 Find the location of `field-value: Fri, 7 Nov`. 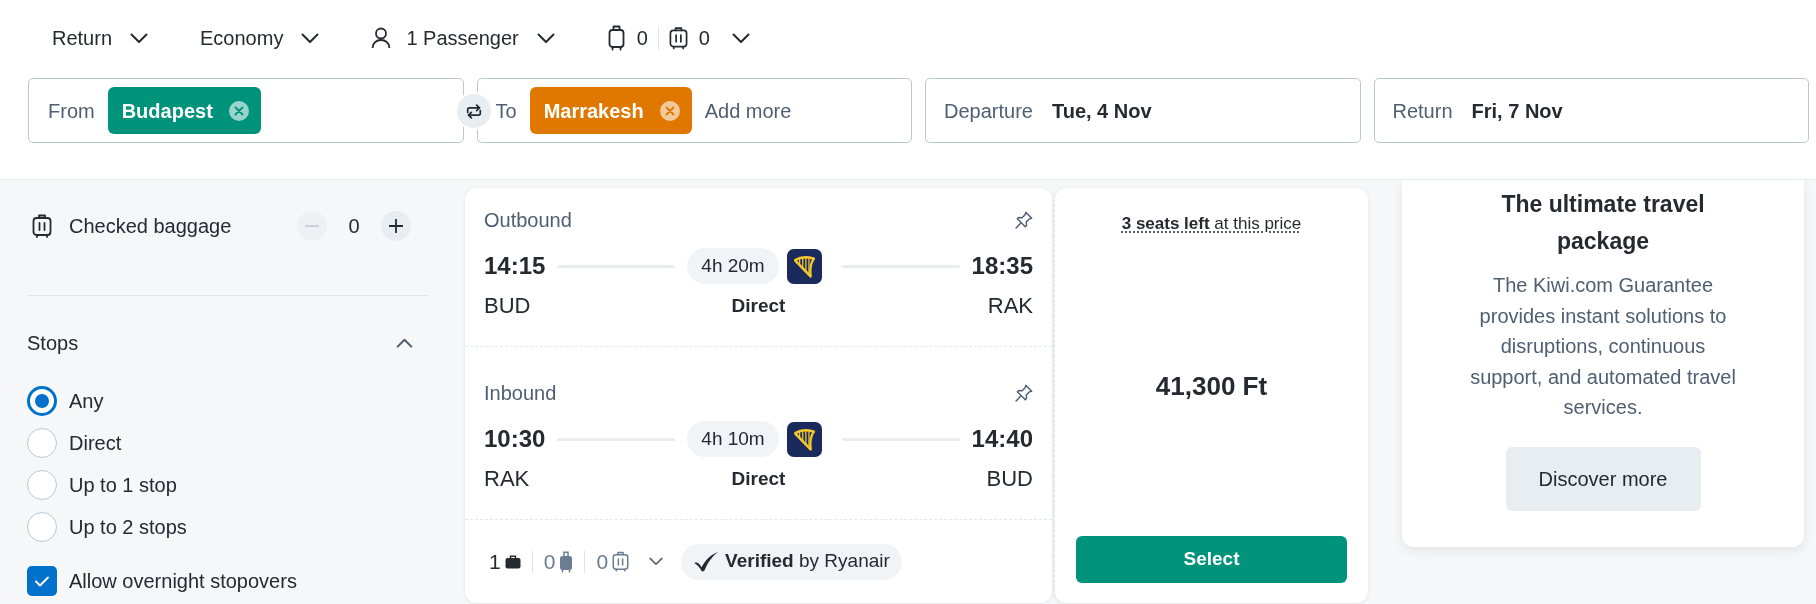

field-value: Fri, 7 Nov is located at coordinates (1517, 111).